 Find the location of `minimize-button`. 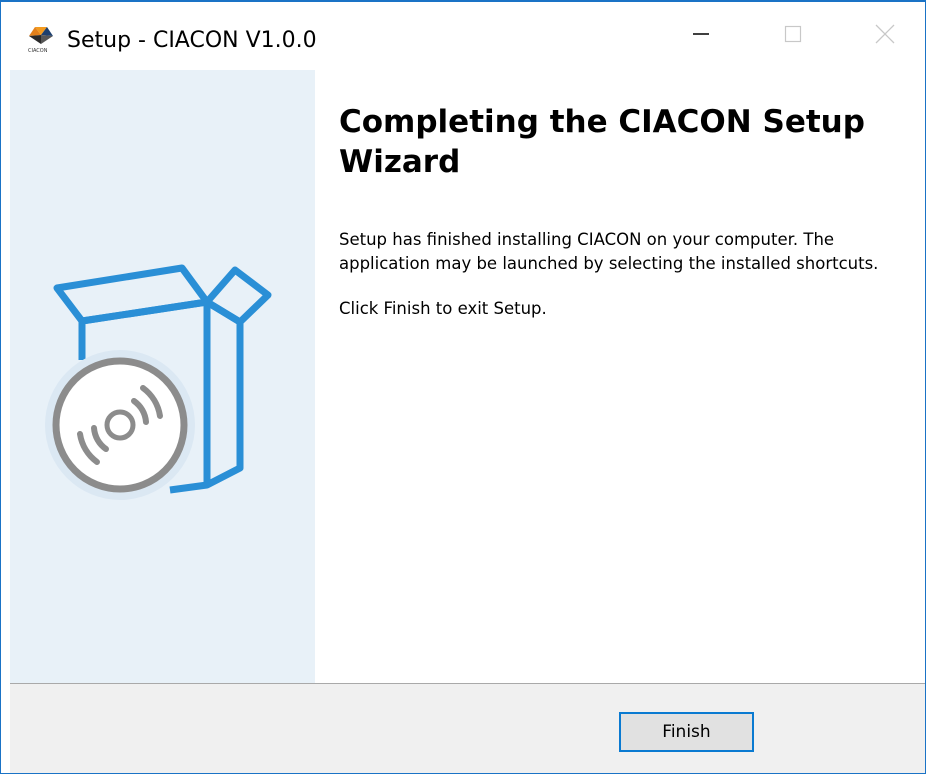

minimize-button is located at coordinates (701, 36).